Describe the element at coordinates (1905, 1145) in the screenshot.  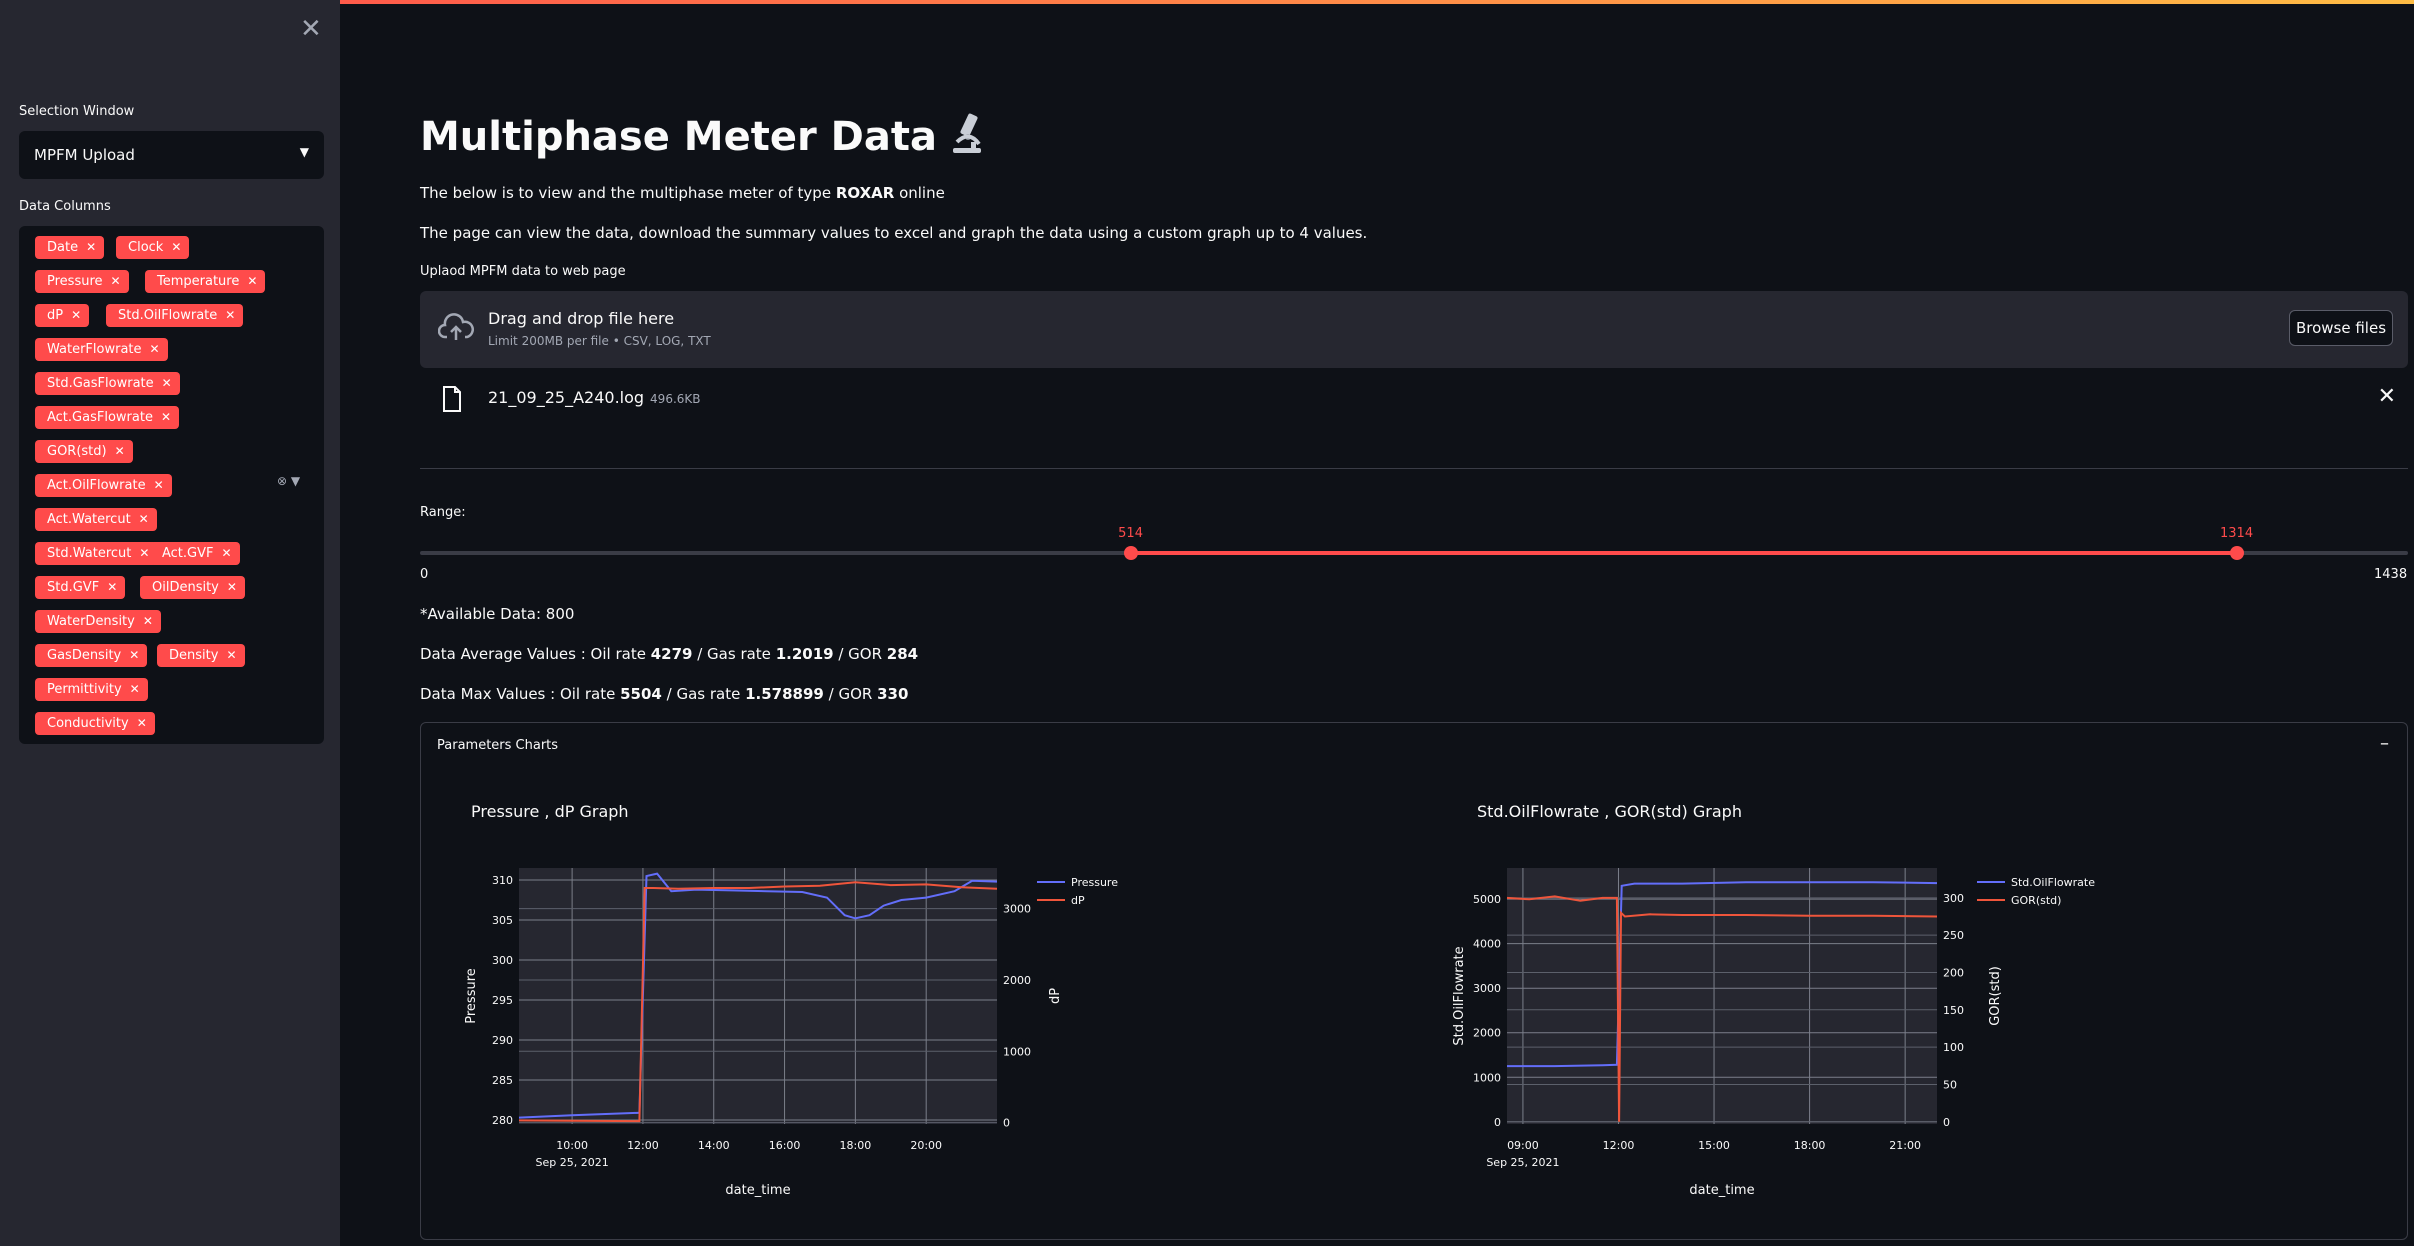
I see `x-tick-label: 21:00` at that location.